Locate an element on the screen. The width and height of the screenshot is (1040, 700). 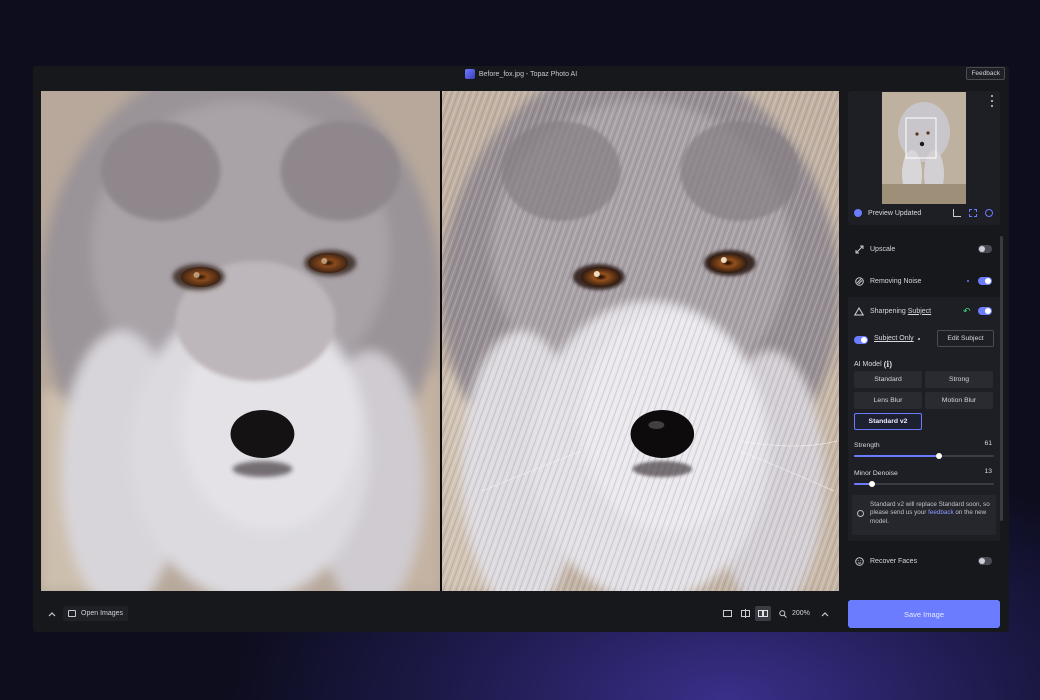
face-icon is located at coordinates (859, 561).